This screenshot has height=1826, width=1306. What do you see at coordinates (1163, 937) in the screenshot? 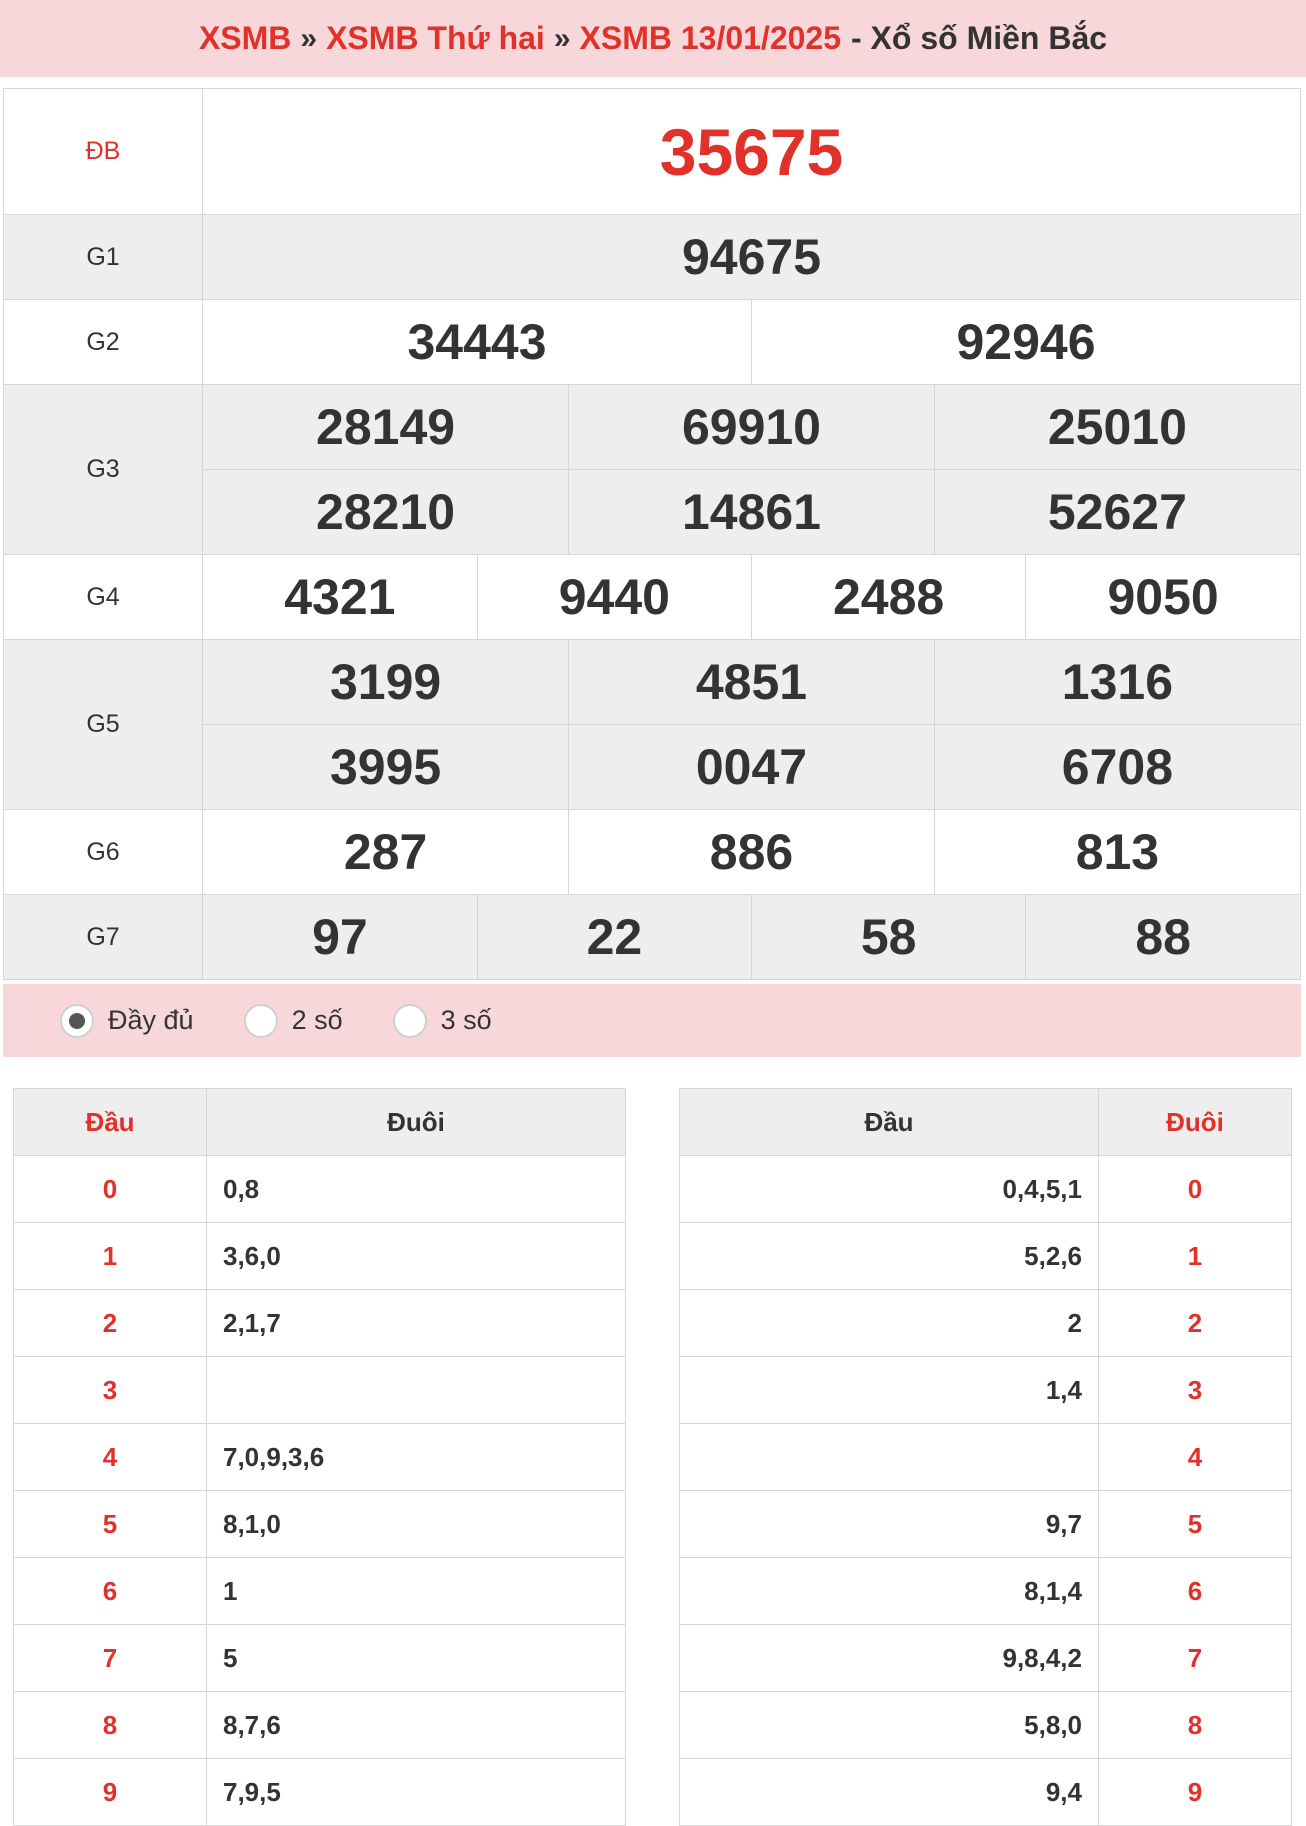
I see `prize-number: 88` at bounding box center [1163, 937].